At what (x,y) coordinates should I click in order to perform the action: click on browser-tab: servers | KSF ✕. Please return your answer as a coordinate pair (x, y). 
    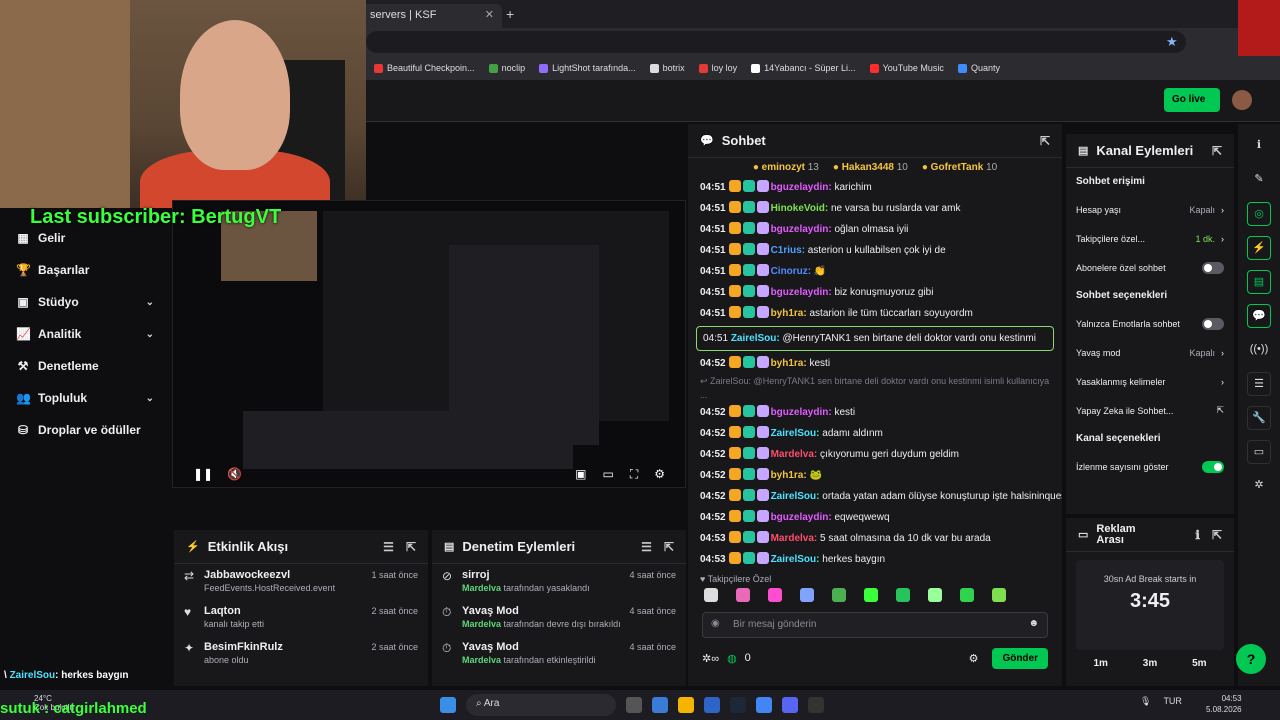
    Looking at the image, I should click on (432, 16).